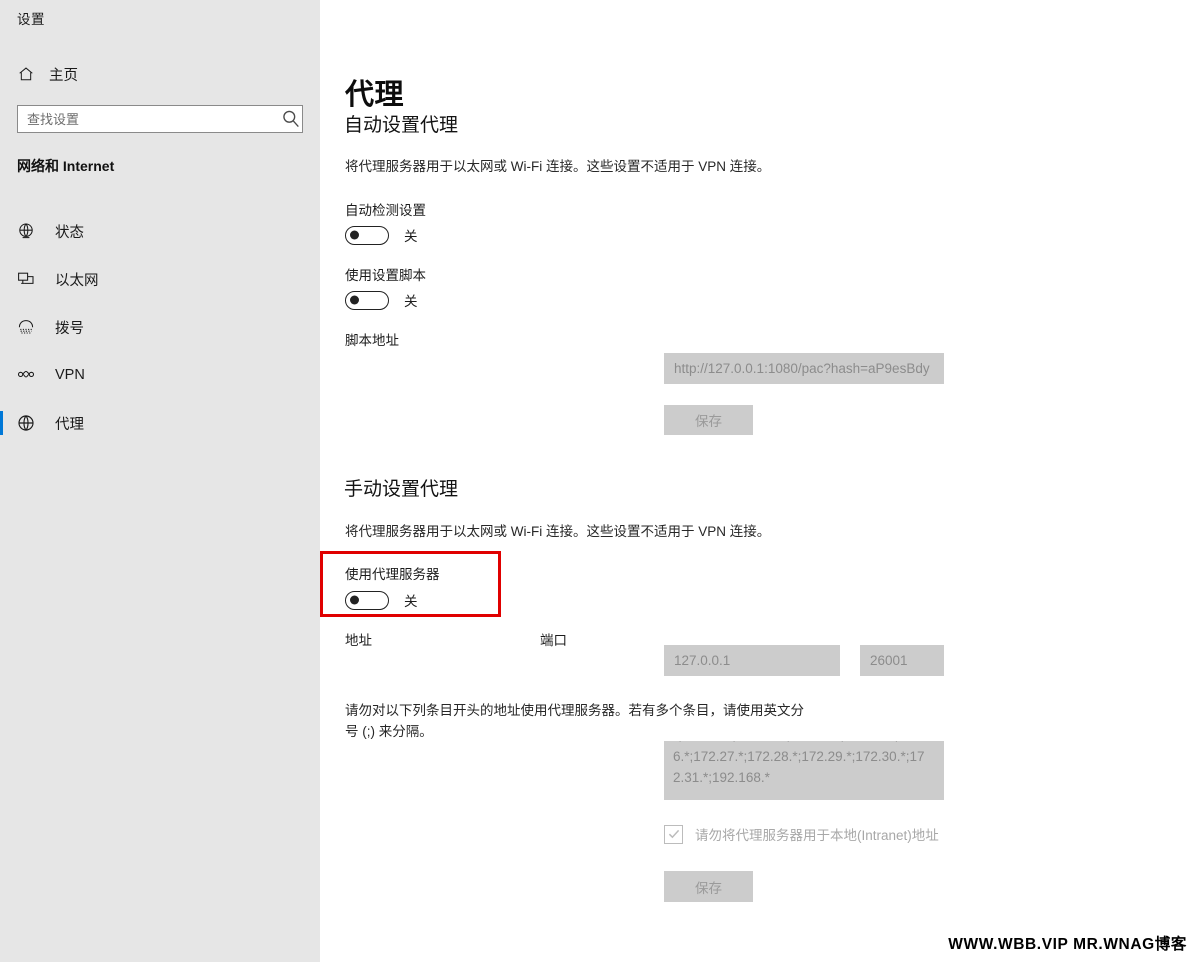  I want to click on sidebar-item-dialup-label: 拨号, so click(69, 328).